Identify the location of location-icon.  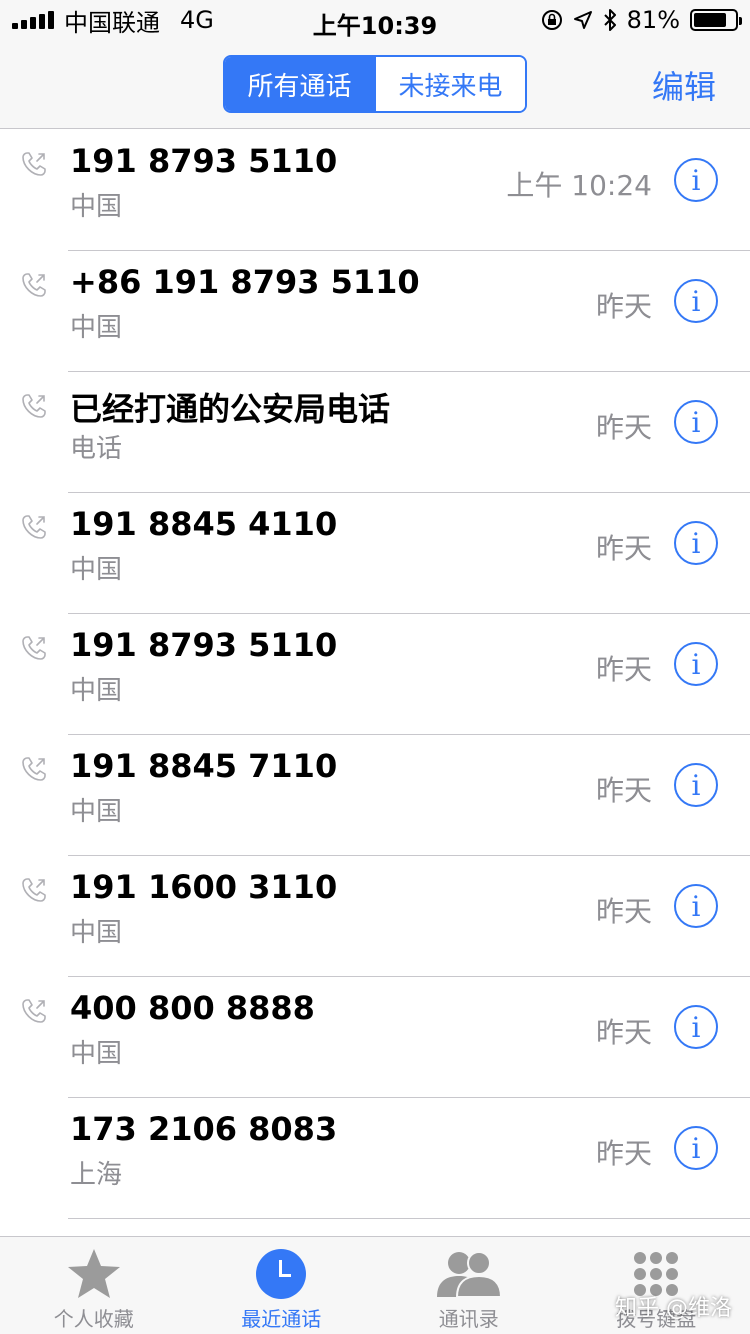
(582, 20).